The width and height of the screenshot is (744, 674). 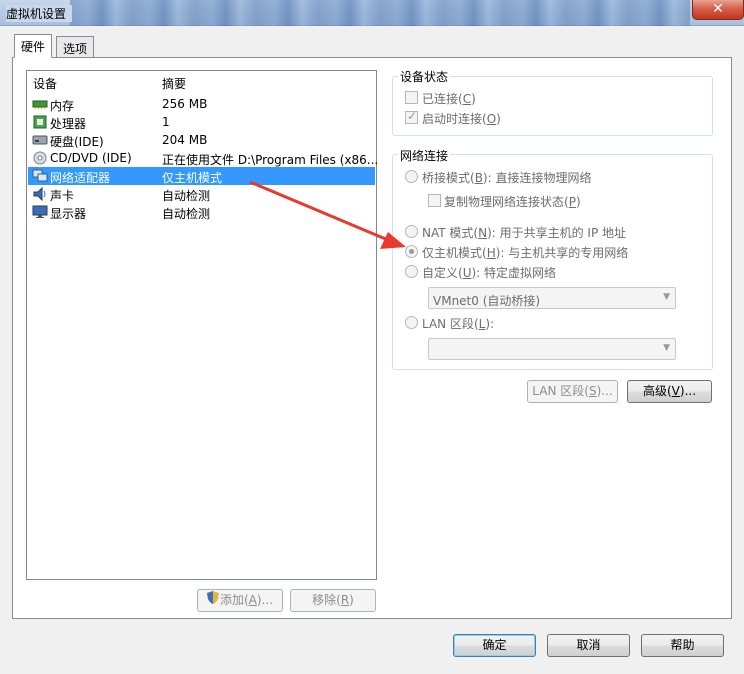 I want to click on bridged-label: 桥接模式(B): 直接连接物理网络, so click(x=507, y=178).